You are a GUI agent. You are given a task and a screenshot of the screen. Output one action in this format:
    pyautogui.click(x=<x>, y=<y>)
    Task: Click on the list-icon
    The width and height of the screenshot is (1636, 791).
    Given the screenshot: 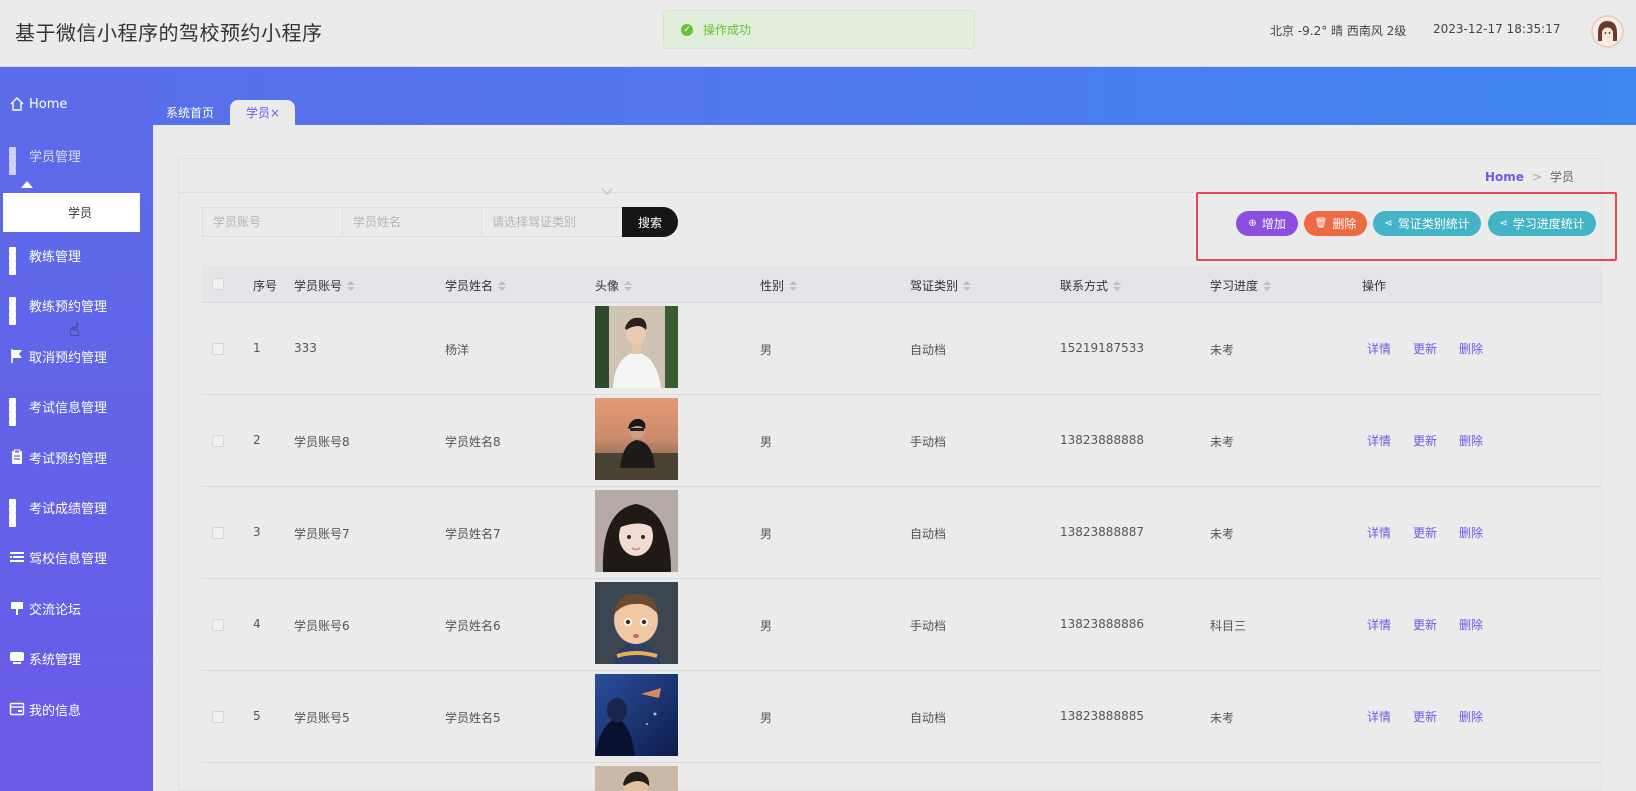 What is the action you would take?
    pyautogui.click(x=17, y=557)
    